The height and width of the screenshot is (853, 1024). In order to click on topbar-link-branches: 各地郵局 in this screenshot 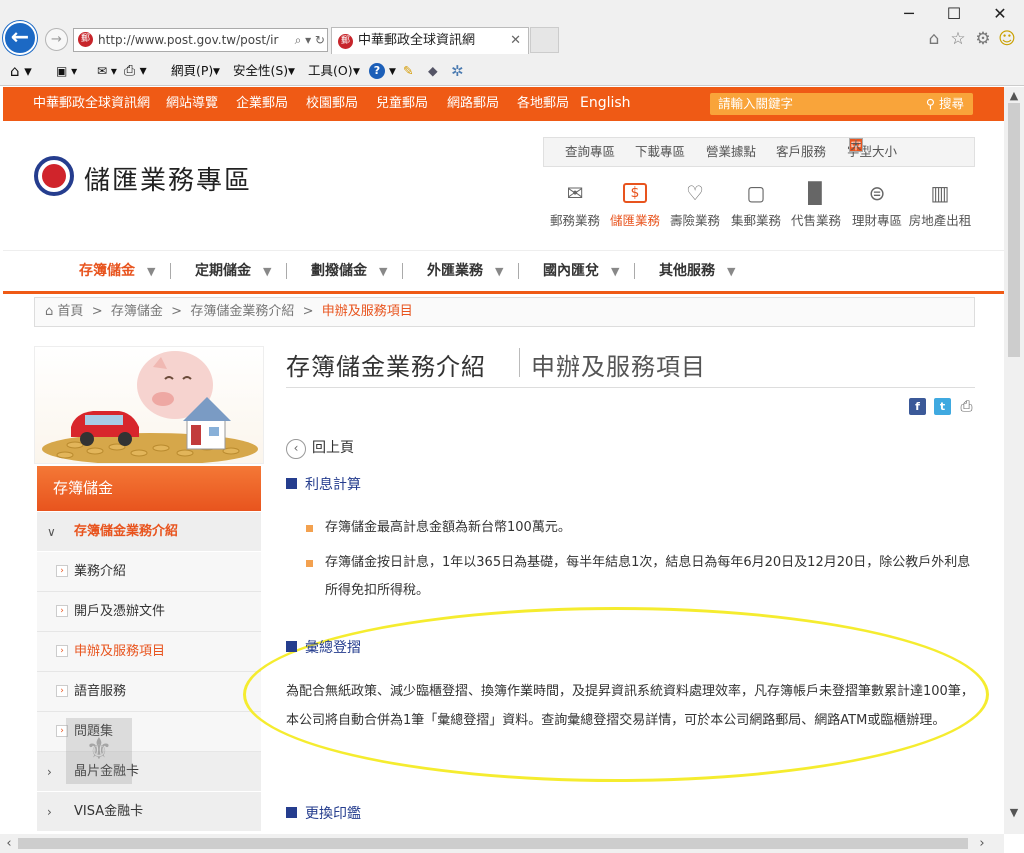, I will do `click(543, 103)`.